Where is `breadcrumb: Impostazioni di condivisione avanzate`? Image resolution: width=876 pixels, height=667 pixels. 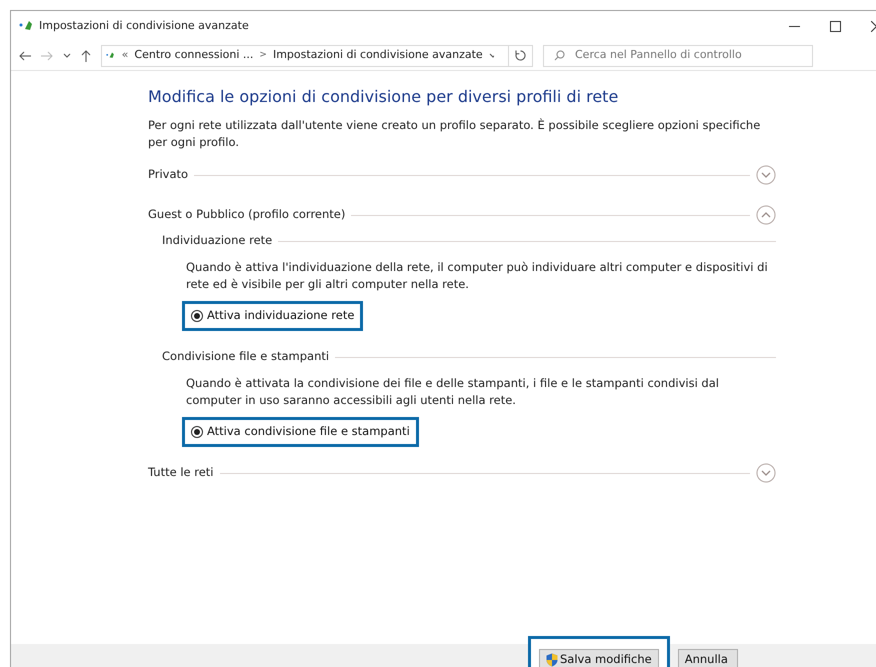
breadcrumb: Impostazioni di condivisione avanzate is located at coordinates (377, 55).